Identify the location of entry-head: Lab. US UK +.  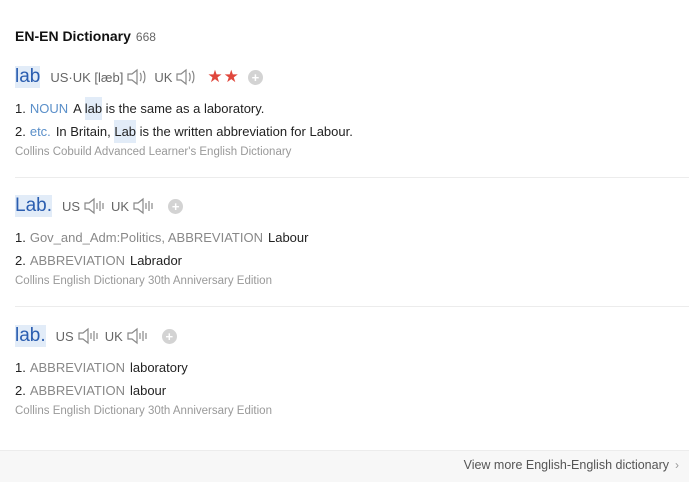
(352, 206).